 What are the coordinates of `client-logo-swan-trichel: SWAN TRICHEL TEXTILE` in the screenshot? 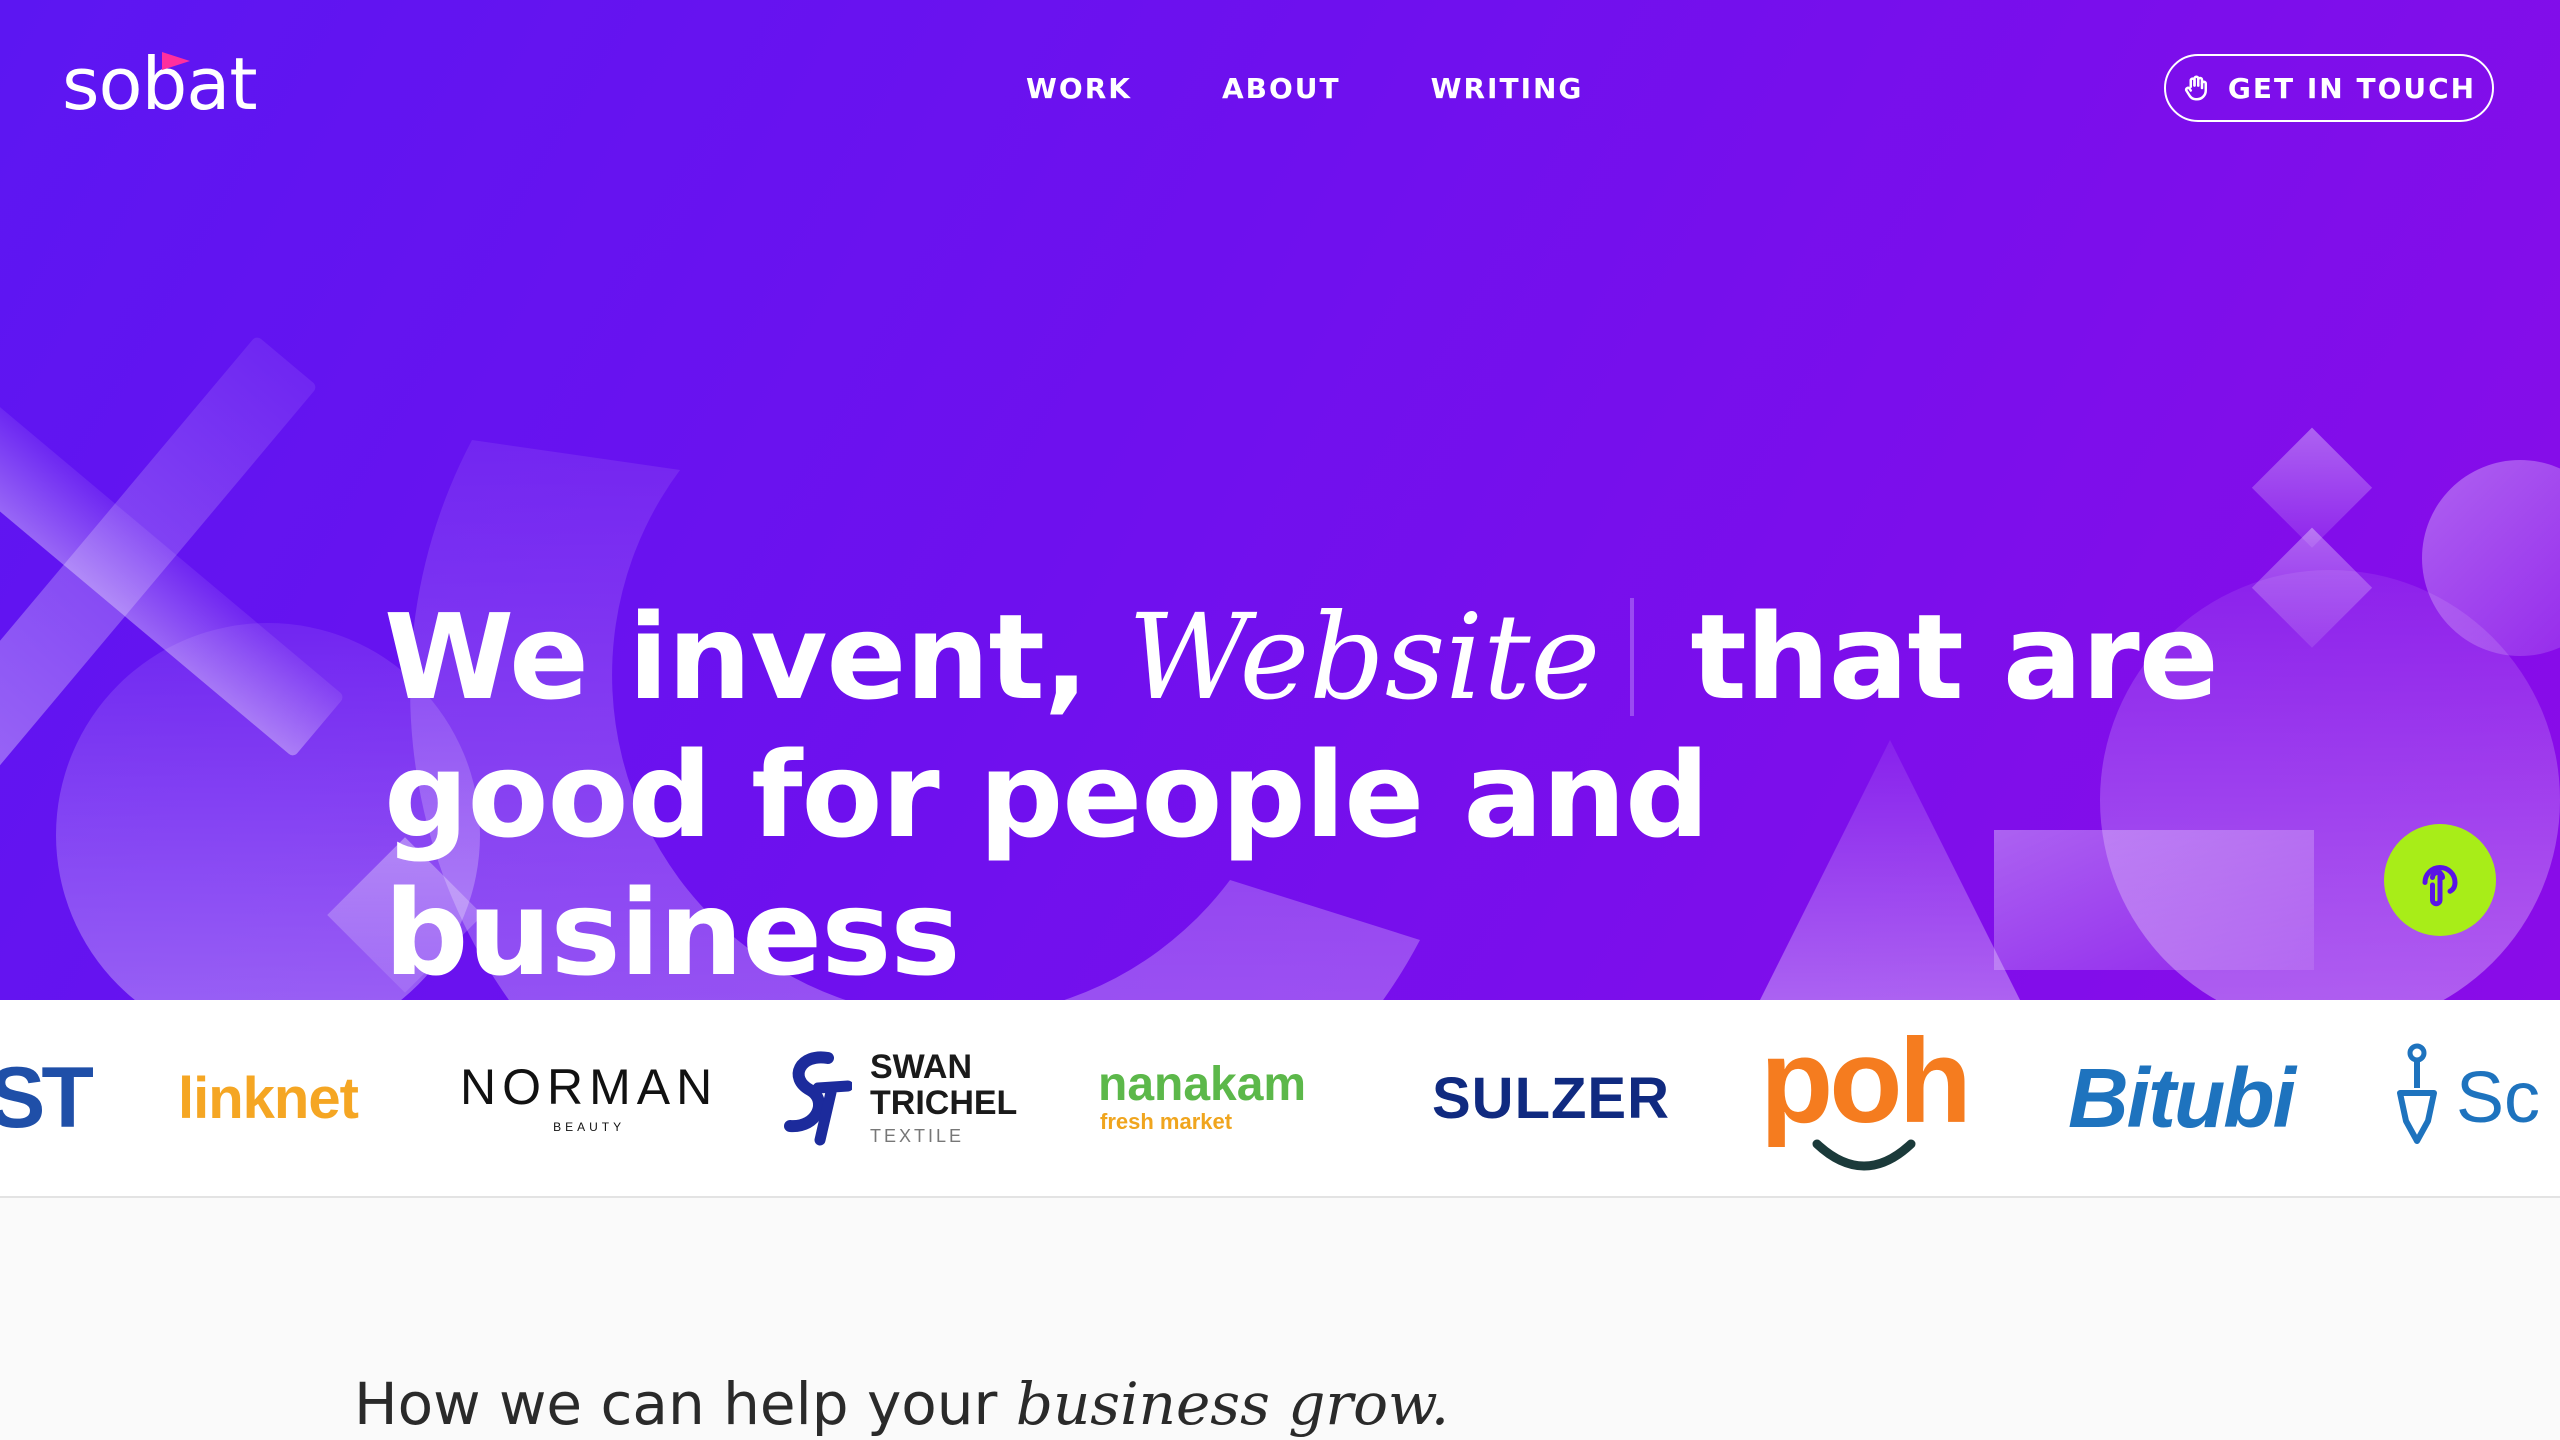 It's located at (898, 1098).